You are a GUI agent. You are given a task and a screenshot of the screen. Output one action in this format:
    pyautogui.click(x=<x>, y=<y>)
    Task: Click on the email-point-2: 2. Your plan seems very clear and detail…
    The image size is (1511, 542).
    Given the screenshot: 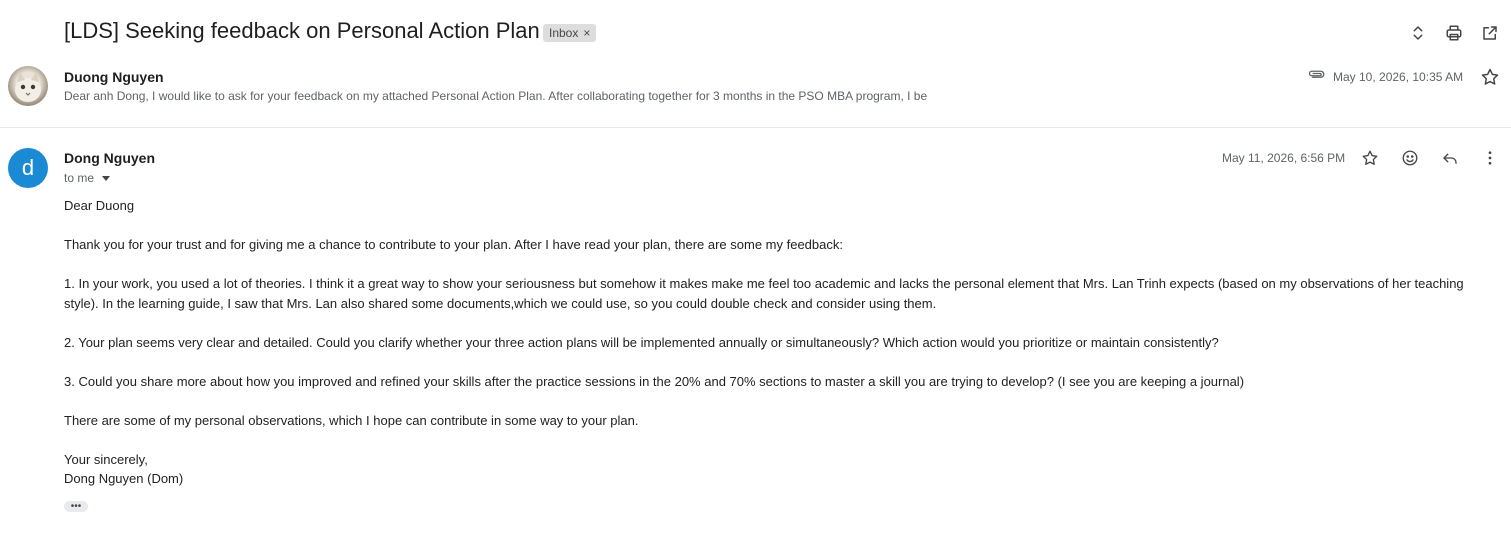 What is the action you would take?
    pyautogui.click(x=641, y=342)
    